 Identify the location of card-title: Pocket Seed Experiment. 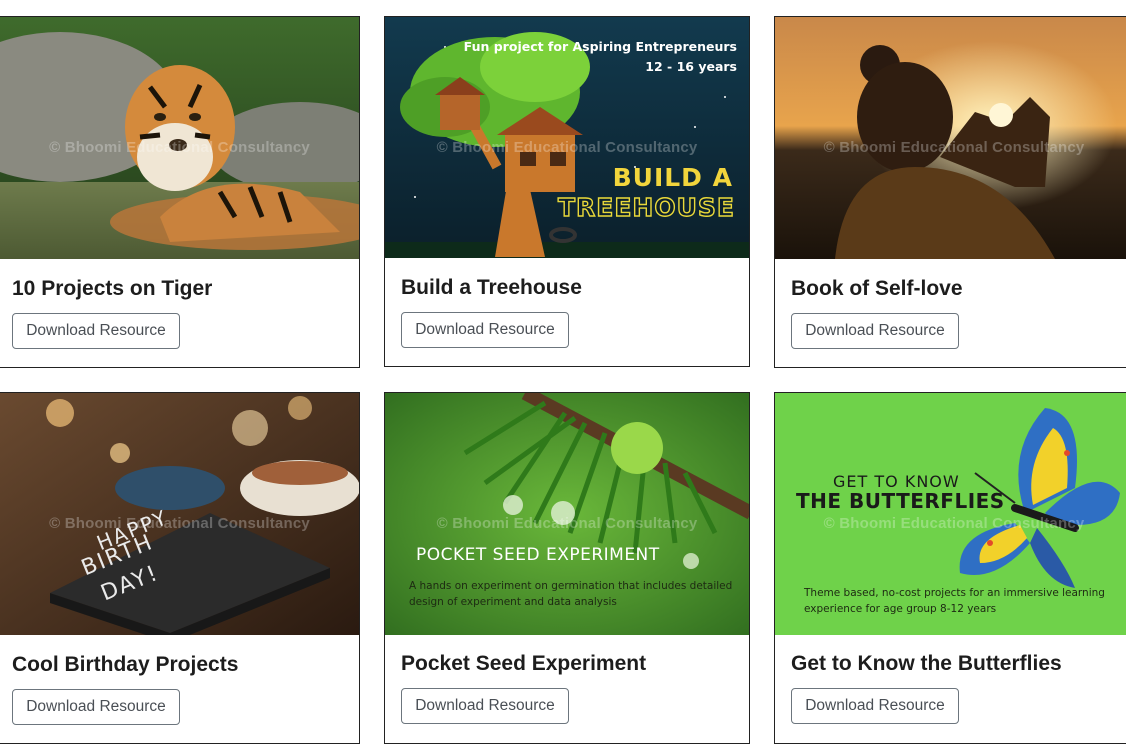
(524, 663).